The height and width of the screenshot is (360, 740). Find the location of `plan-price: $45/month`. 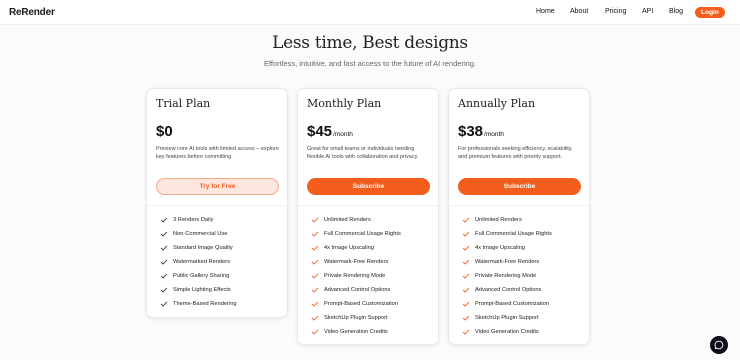

plan-price: $45/month is located at coordinates (330, 131).